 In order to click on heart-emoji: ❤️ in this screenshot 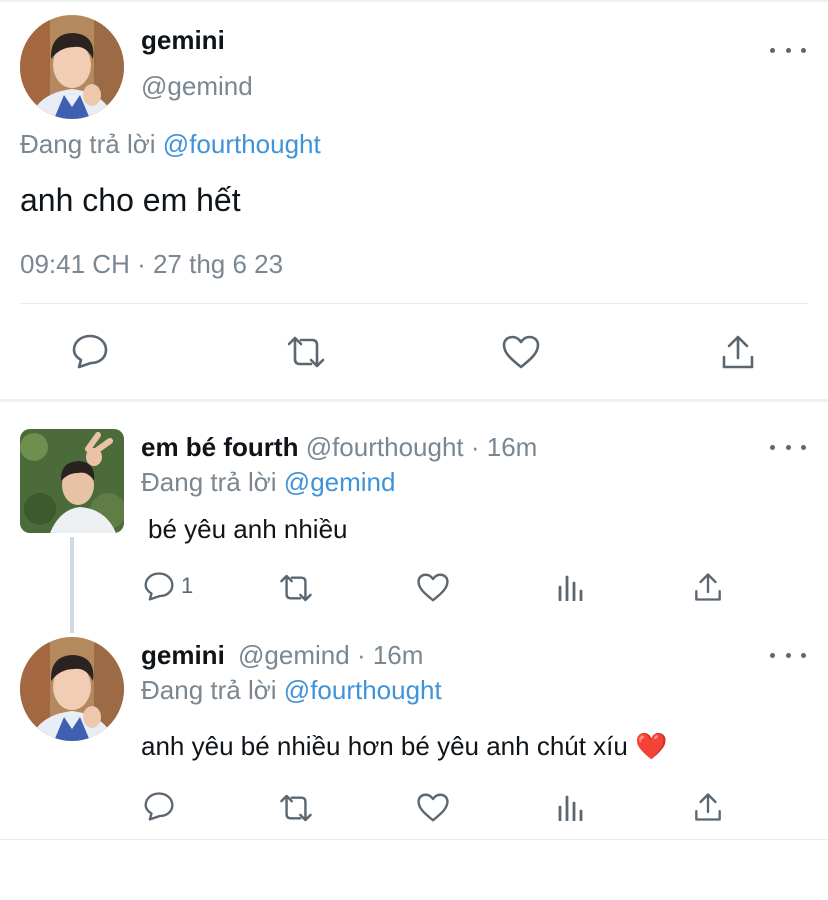, I will do `click(651, 746)`.